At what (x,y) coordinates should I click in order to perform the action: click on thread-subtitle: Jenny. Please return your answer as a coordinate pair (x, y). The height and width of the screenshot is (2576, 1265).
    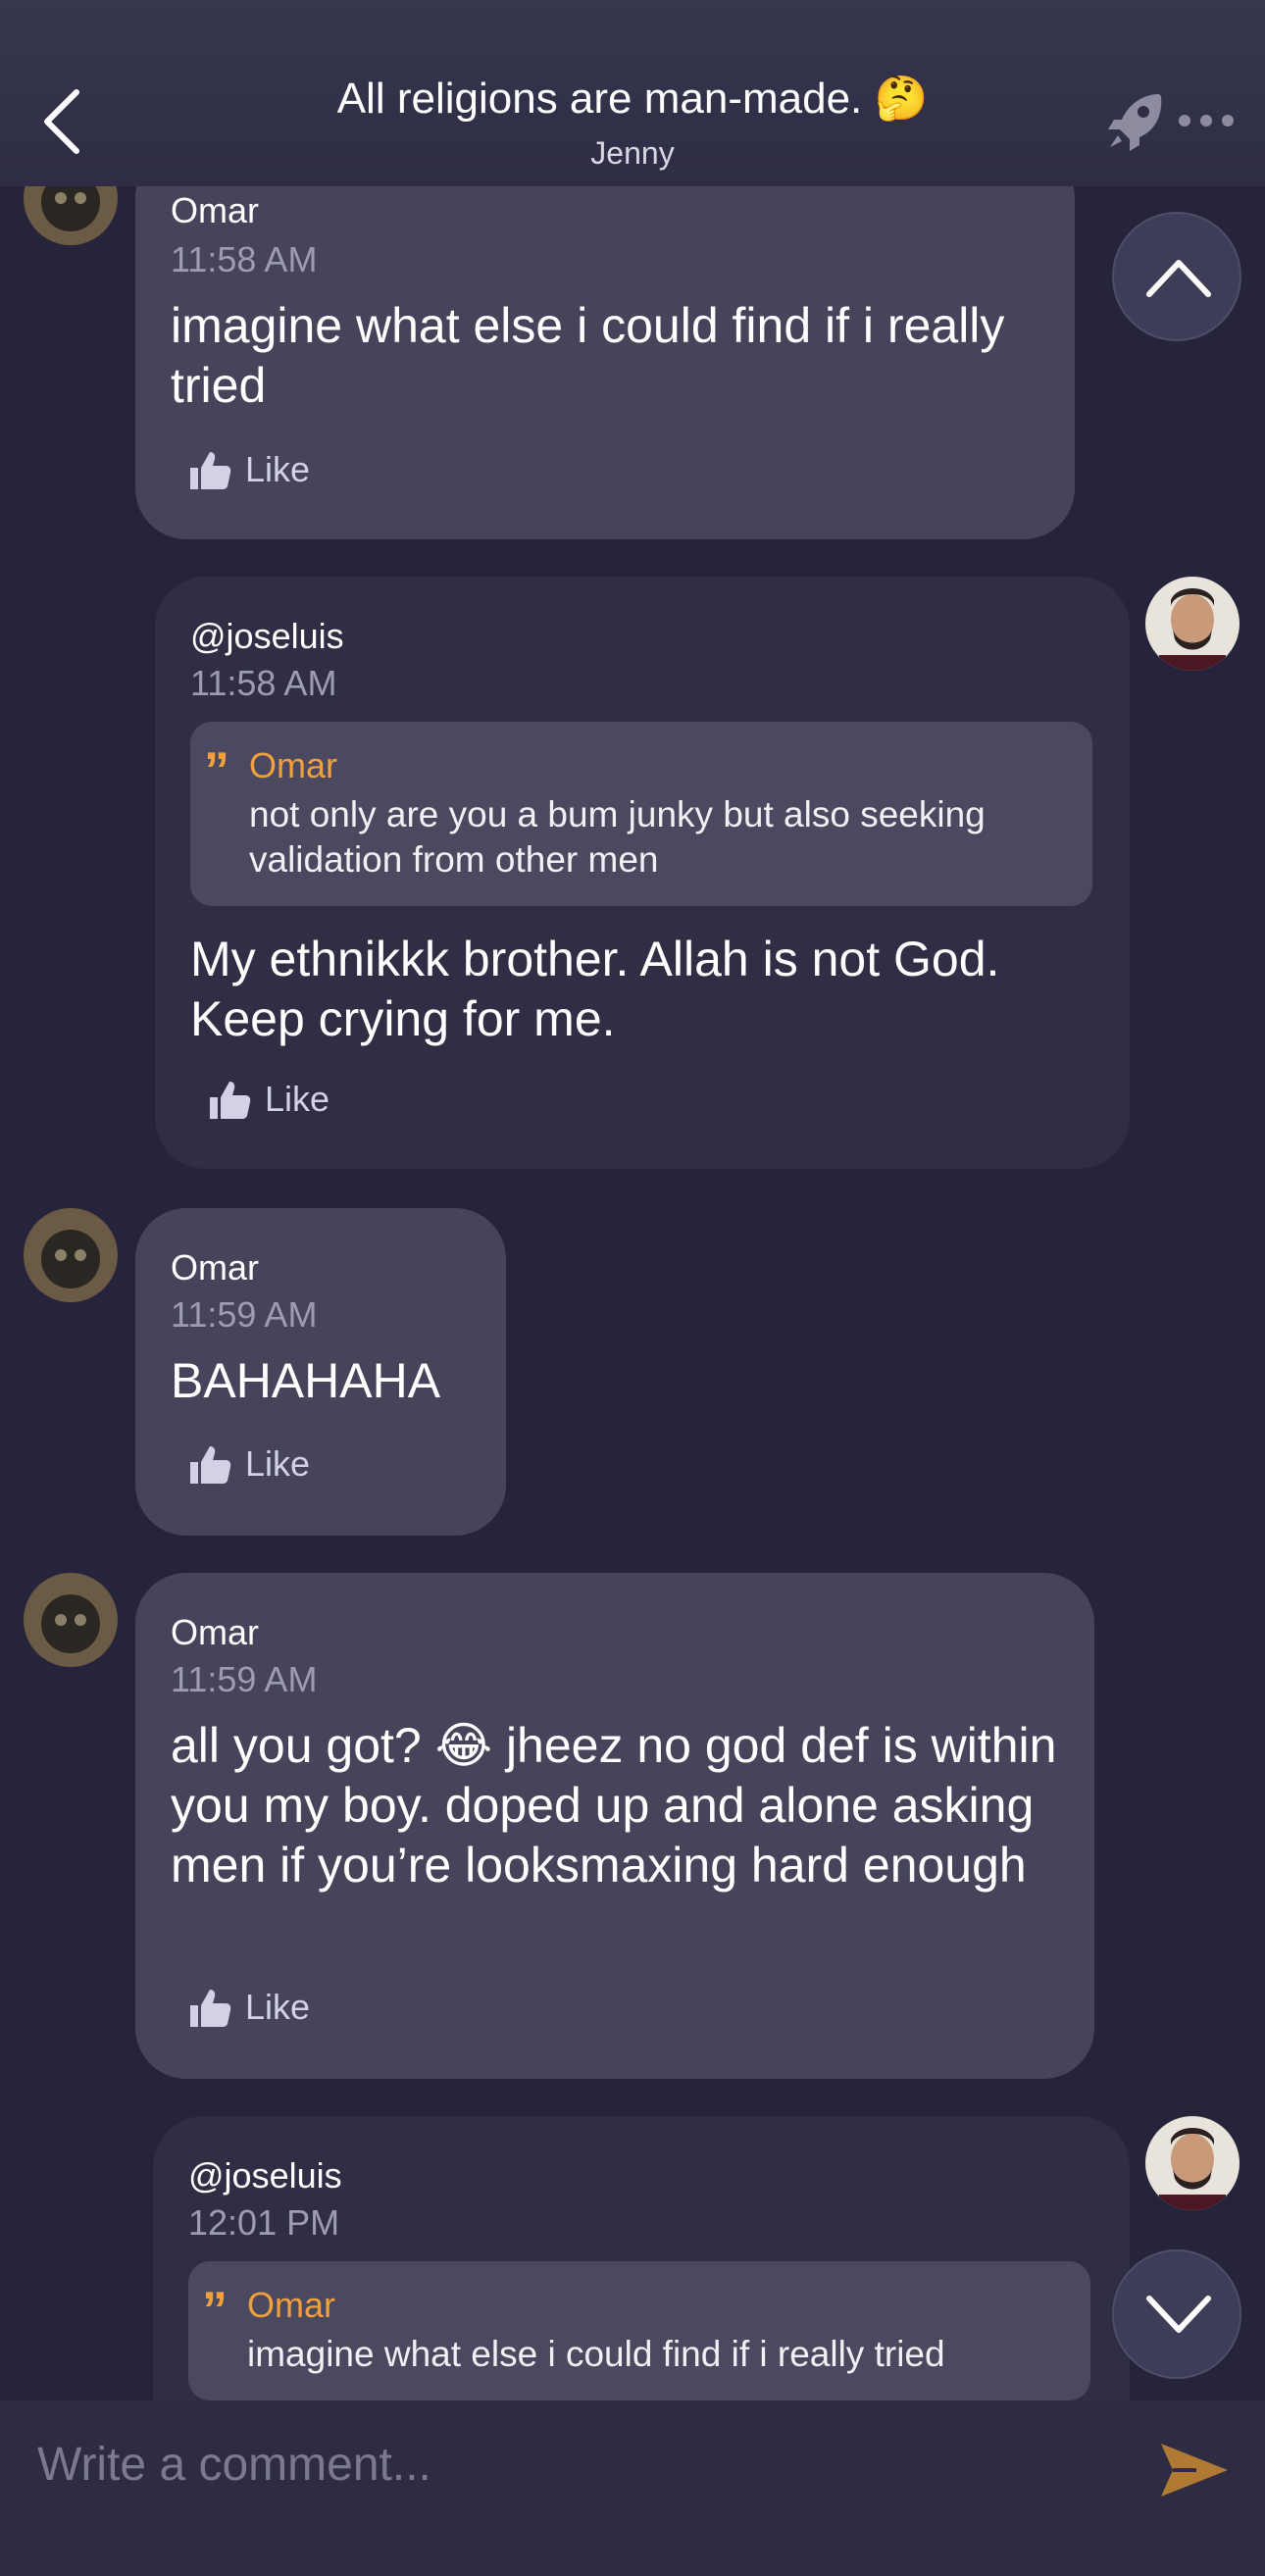
    Looking at the image, I should click on (633, 153).